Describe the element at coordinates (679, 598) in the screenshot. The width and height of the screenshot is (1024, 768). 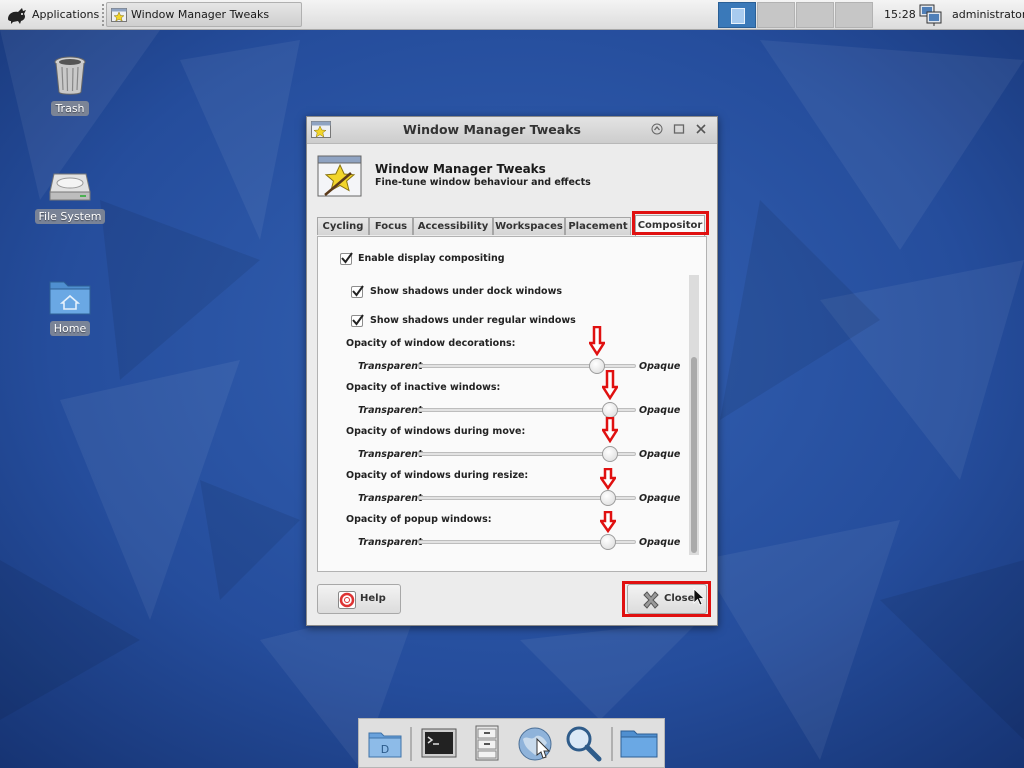
I see `close-label: Close` at that location.